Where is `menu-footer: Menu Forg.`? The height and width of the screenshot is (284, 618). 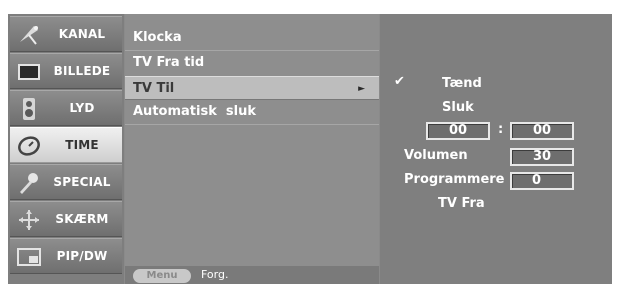 menu-footer: Menu Forg. is located at coordinates (252, 275).